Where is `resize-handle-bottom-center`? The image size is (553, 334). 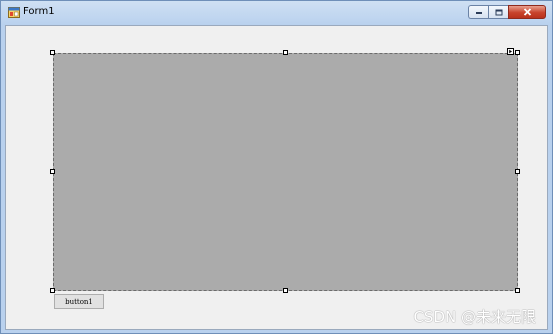 resize-handle-bottom-center is located at coordinates (285, 290).